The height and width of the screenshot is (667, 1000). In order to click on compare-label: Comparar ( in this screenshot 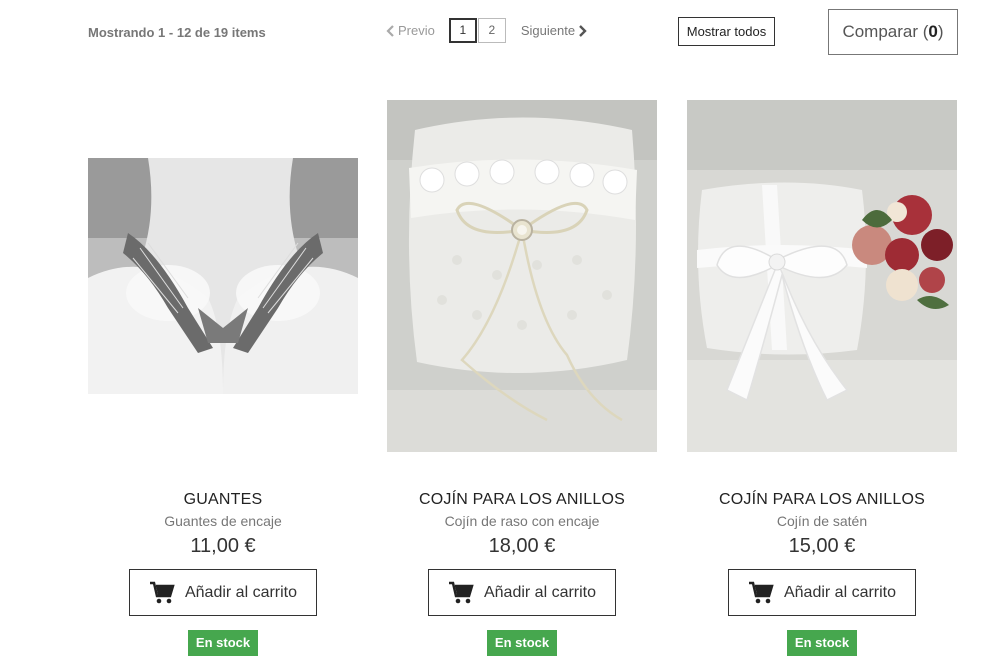, I will do `click(885, 31)`.